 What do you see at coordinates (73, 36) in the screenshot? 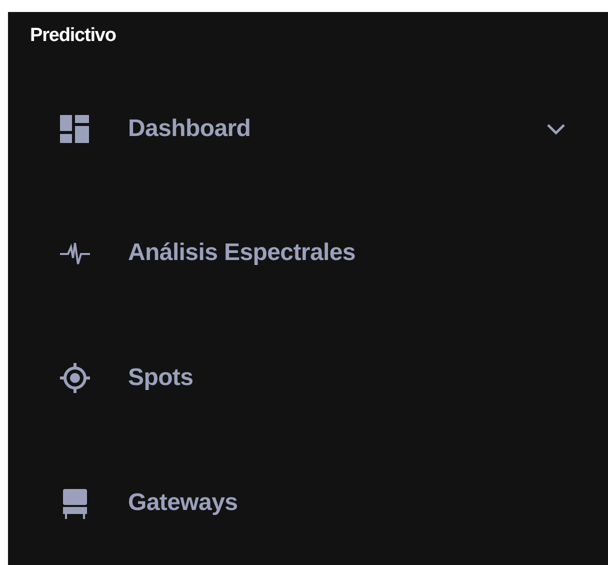
I see `sidebar-title: Predictivo` at bounding box center [73, 36].